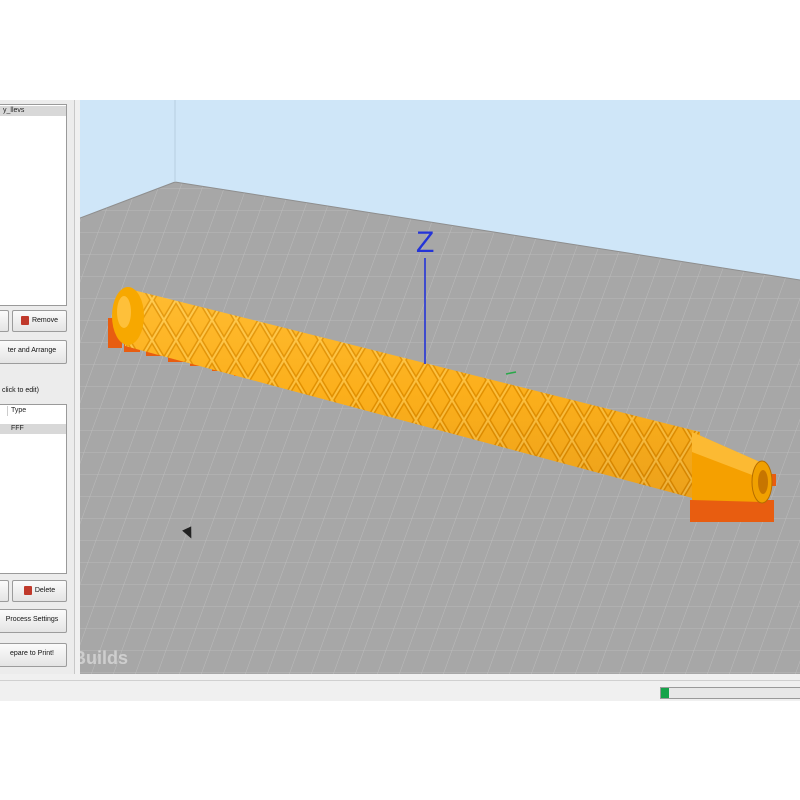  Describe the element at coordinates (730, 693) in the screenshot. I see `progress-bar` at that location.